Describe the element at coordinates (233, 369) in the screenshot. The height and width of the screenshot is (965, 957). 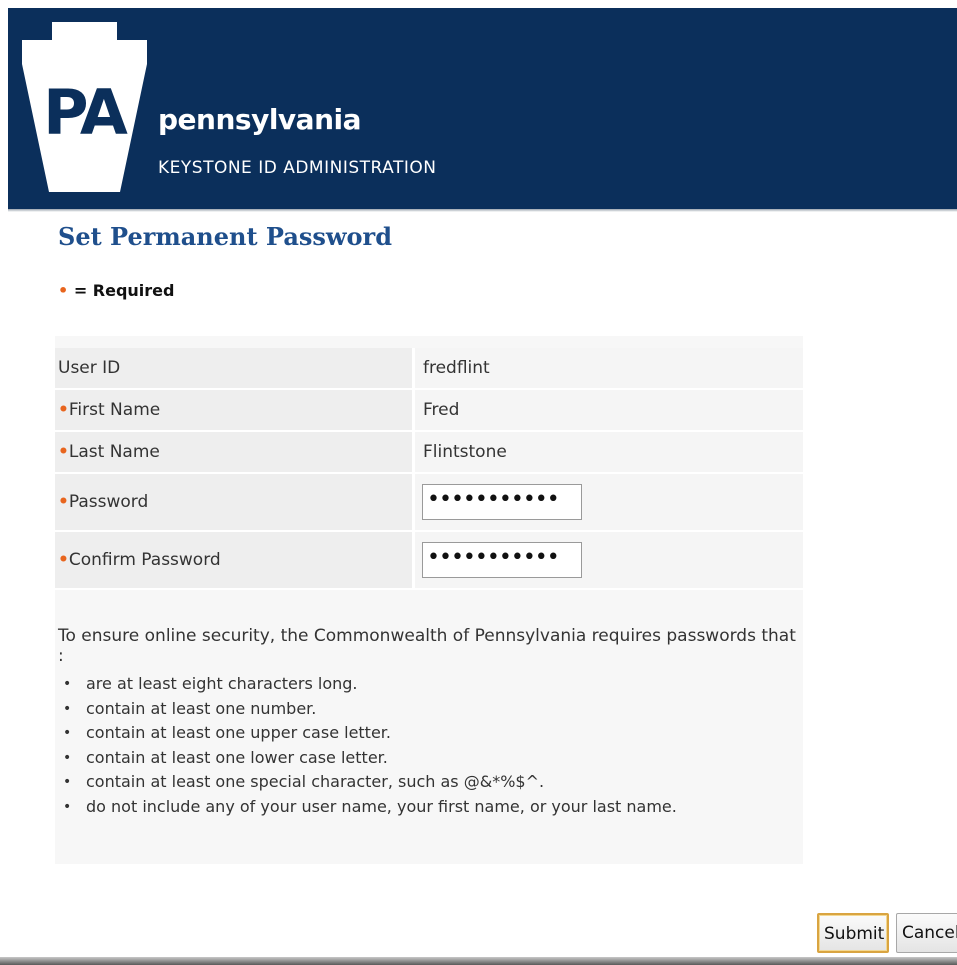
I see `user-id-label: User ID` at that location.